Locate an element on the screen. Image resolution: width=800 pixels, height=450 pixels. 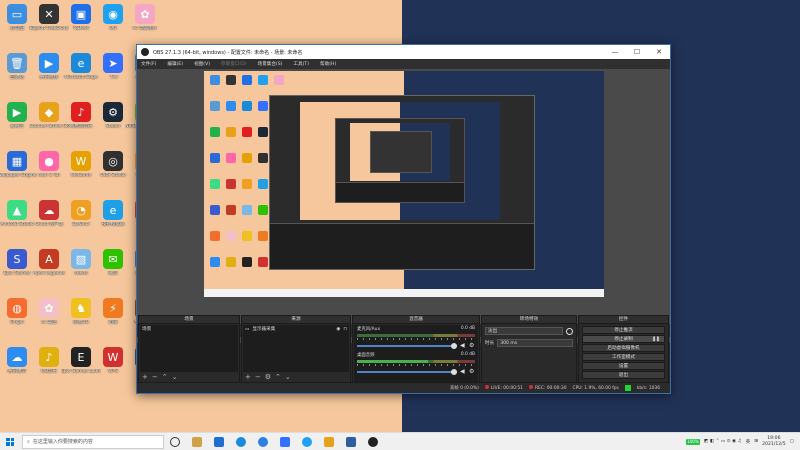
desktop-icon: ◔ DaVinci is located at coordinates (81, 220).